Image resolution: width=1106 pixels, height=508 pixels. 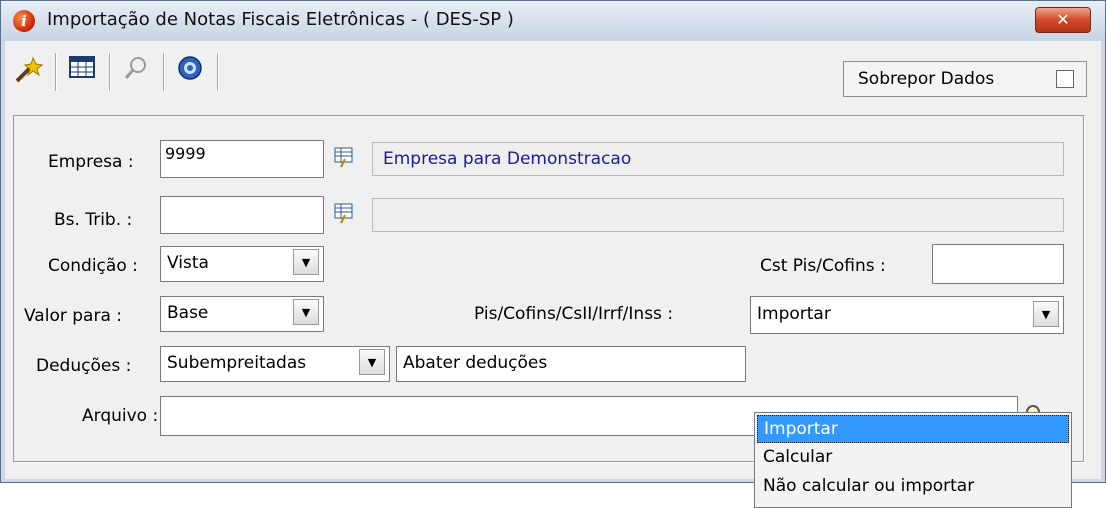 What do you see at coordinates (93, 266) in the screenshot?
I see `condicao-label: Condição :` at bounding box center [93, 266].